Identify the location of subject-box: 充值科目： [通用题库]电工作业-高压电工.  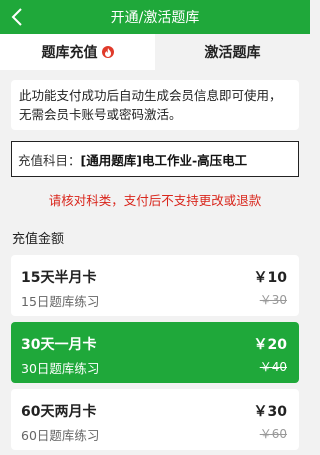
(155, 159).